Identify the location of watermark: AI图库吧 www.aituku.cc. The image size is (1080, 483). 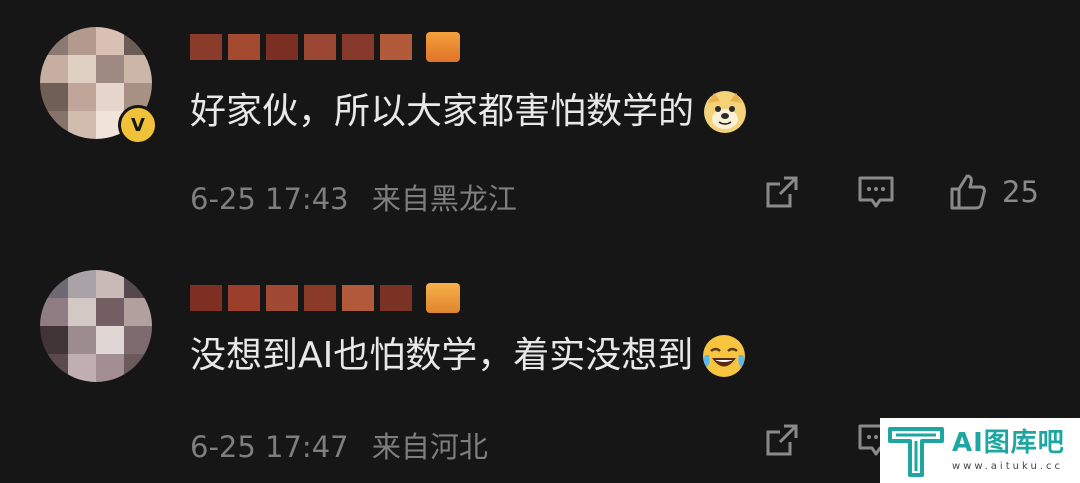
(980, 450).